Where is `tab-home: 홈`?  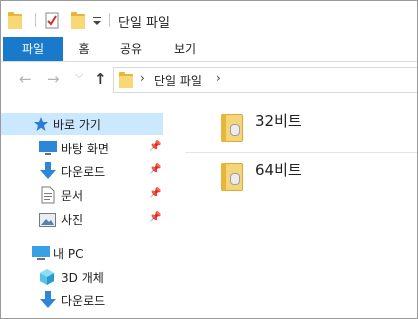 tab-home: 홈 is located at coordinates (84, 49).